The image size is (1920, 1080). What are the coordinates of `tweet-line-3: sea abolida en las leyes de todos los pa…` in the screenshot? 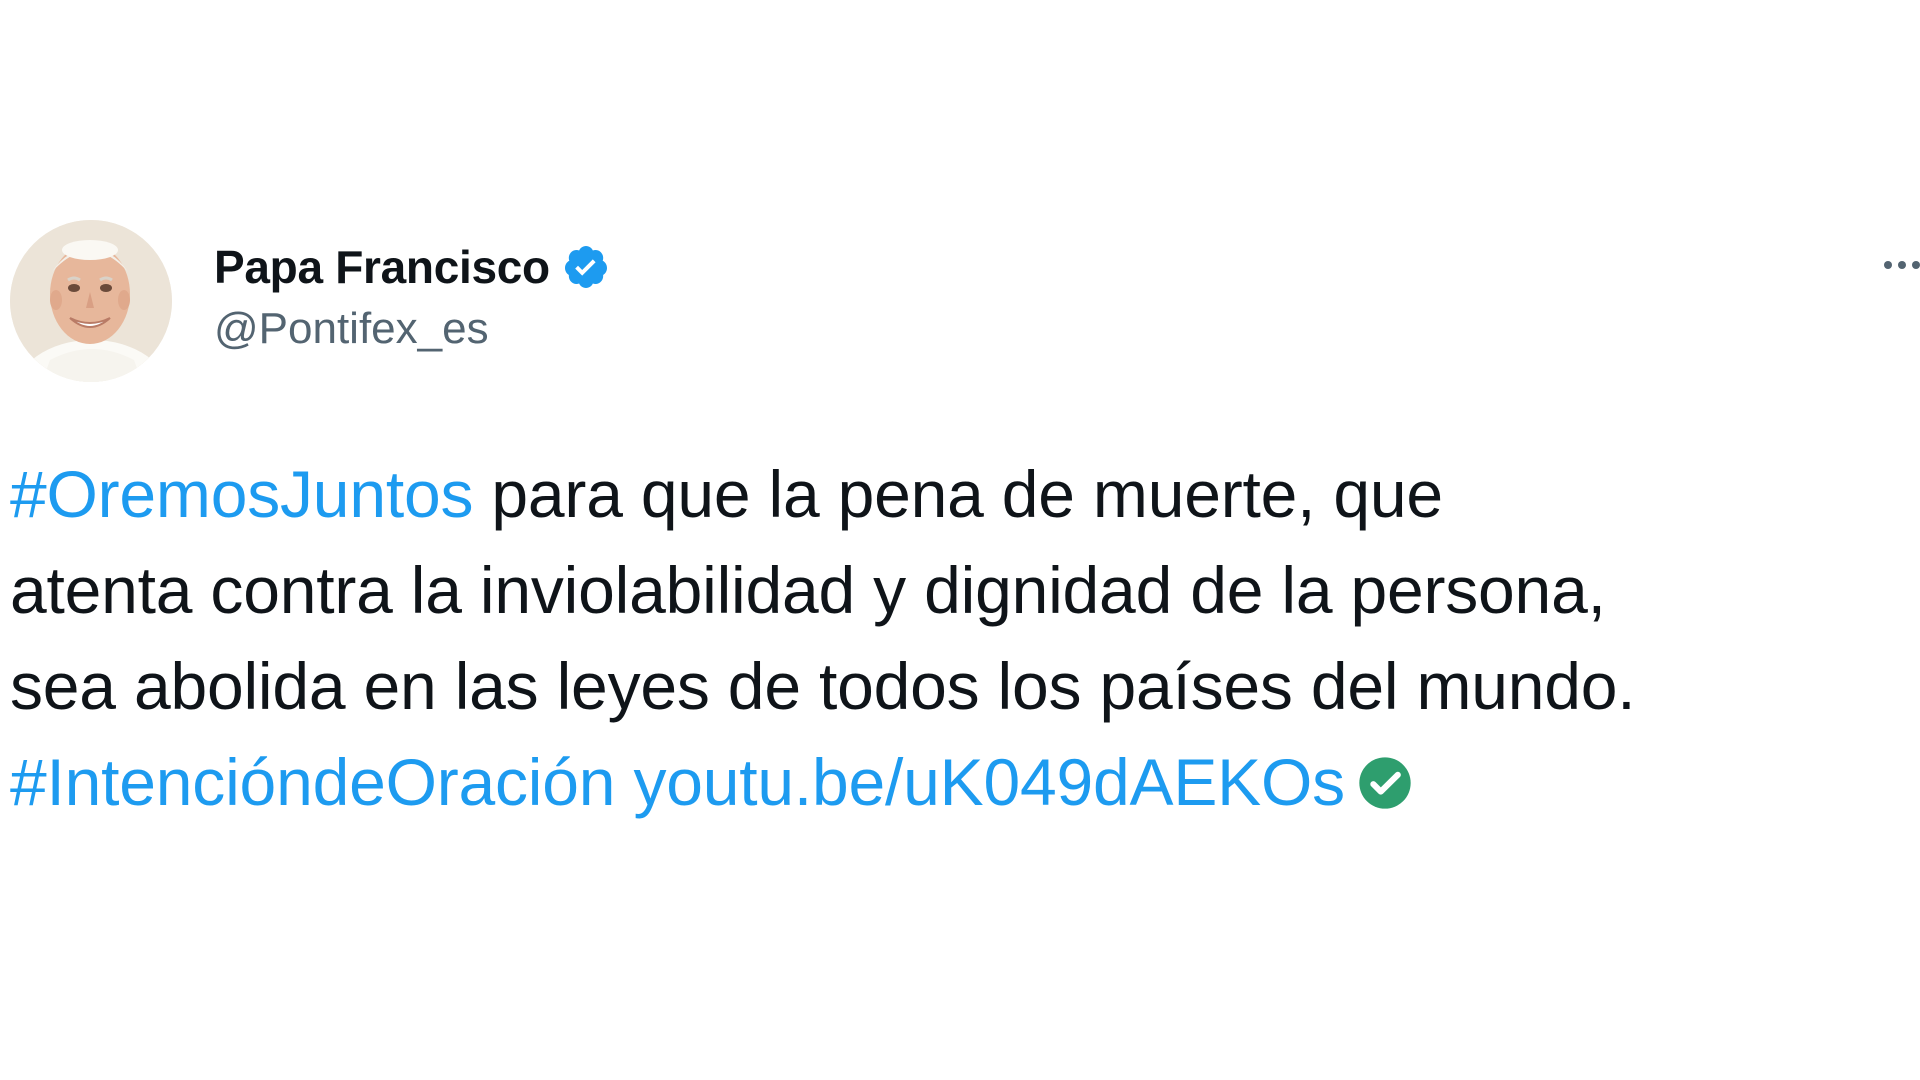 It's located at (823, 686).